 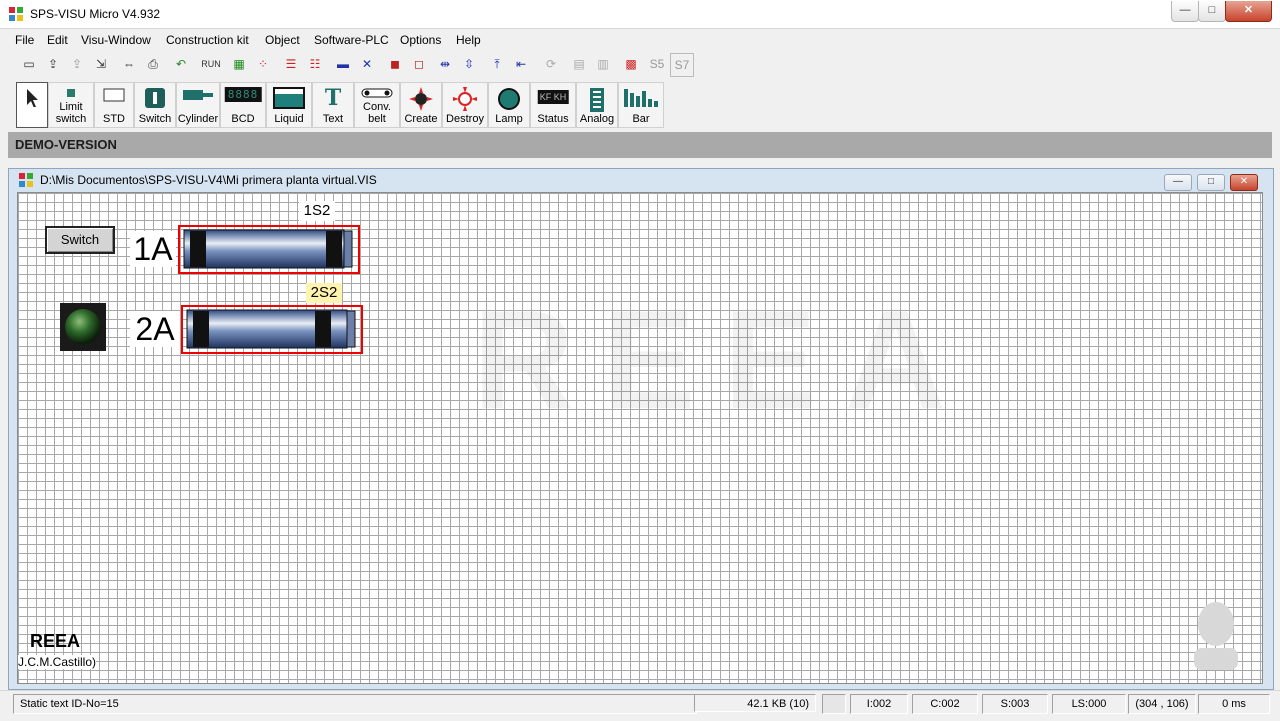 I want to click on plc-module-icon: ▩, so click(x=631, y=64).